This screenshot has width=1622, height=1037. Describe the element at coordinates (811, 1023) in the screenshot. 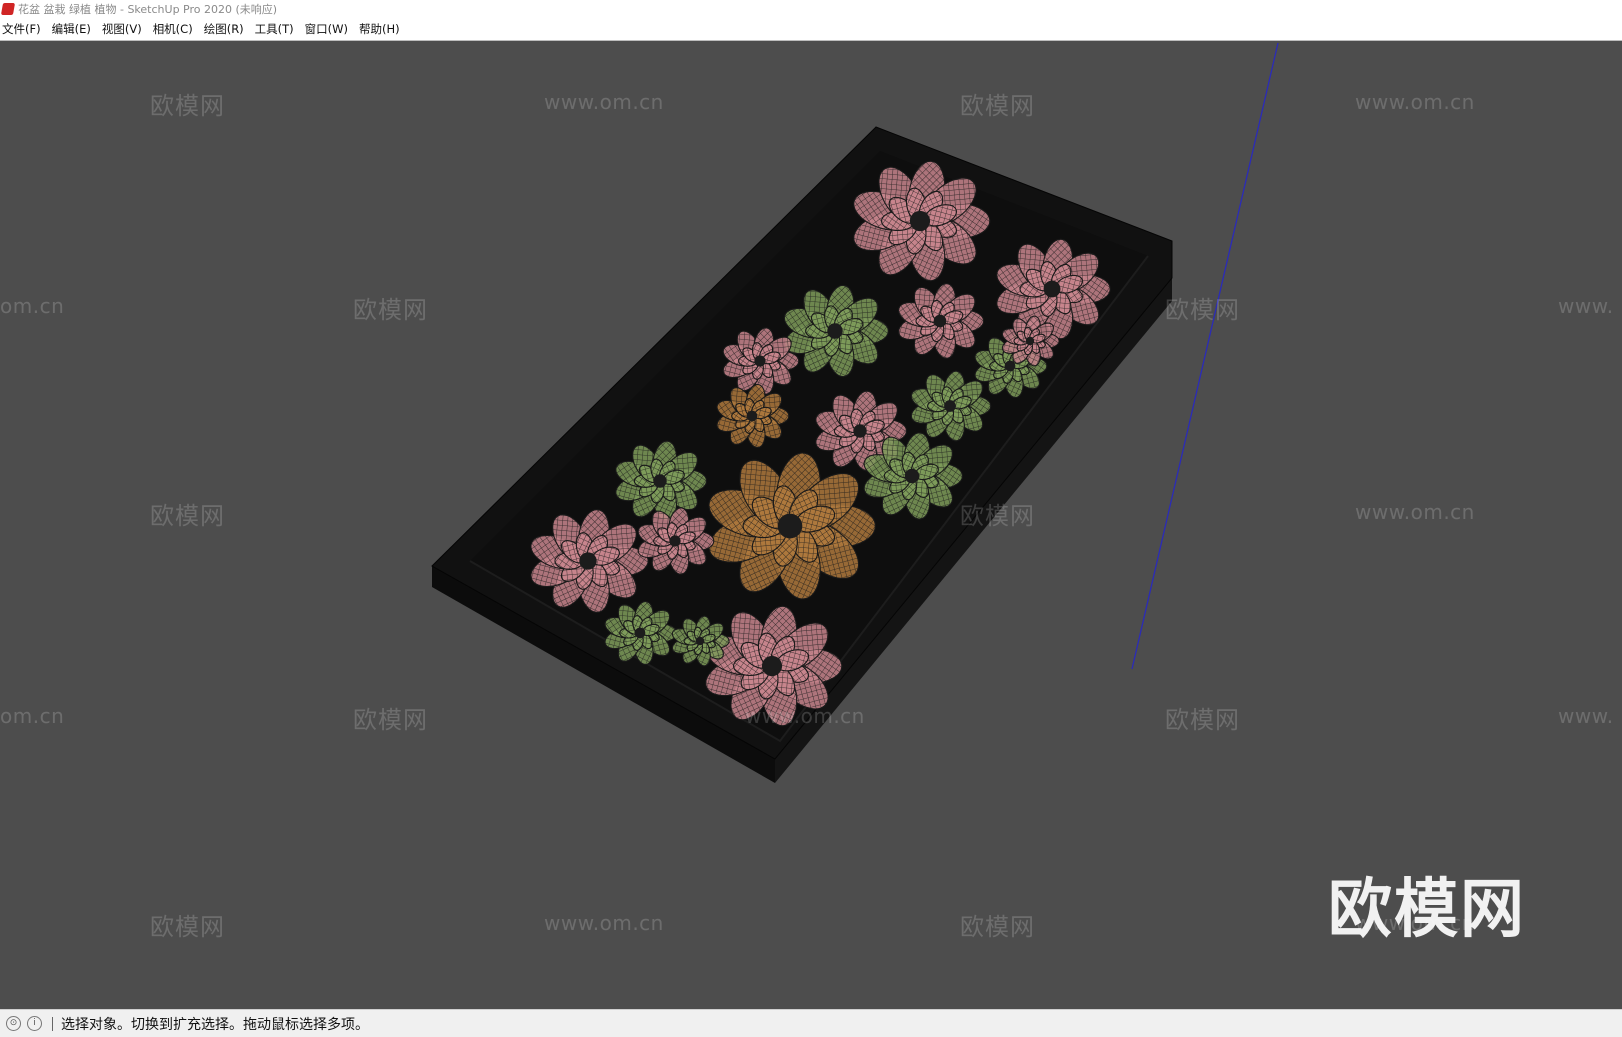

I see `status-bar: ⊙ i 选择对象。切换到扩充选择。拖动鼠标选择多项。` at that location.